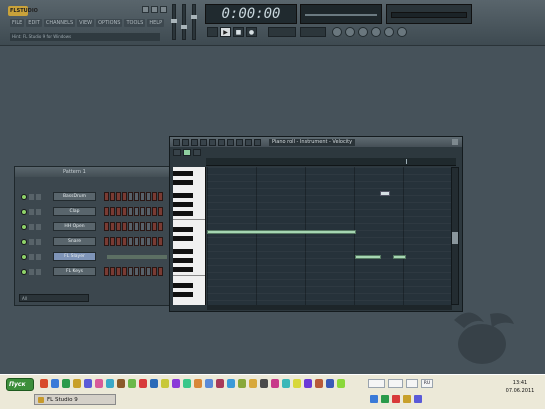  I want to click on channel-row: BassDrum, so click(92, 196).